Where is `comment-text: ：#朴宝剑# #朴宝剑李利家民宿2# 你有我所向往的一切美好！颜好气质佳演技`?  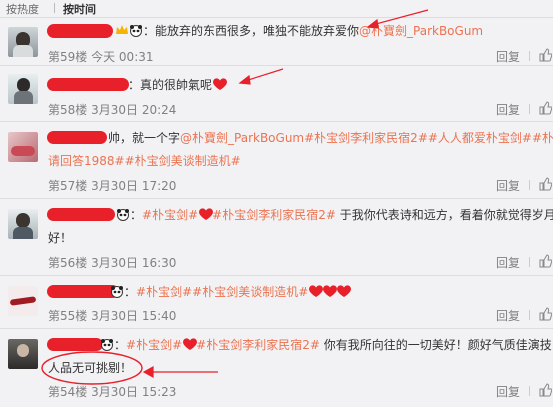
comment-text: ：#朴宝剑# #朴宝剑李利家民宿2# 你有我所向往的一切美好！颜好气质佳演技 is located at coordinates (326, 345).